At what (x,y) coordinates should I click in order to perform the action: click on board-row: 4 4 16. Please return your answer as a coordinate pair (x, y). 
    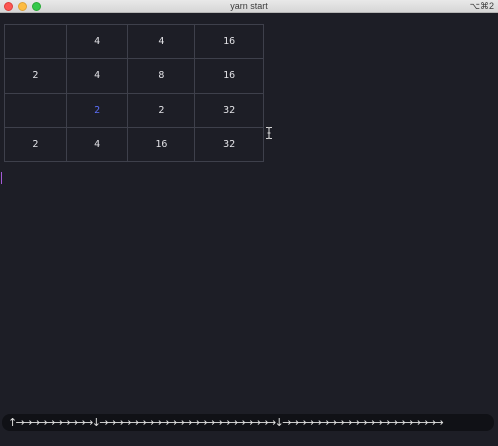
    Looking at the image, I should click on (134, 41).